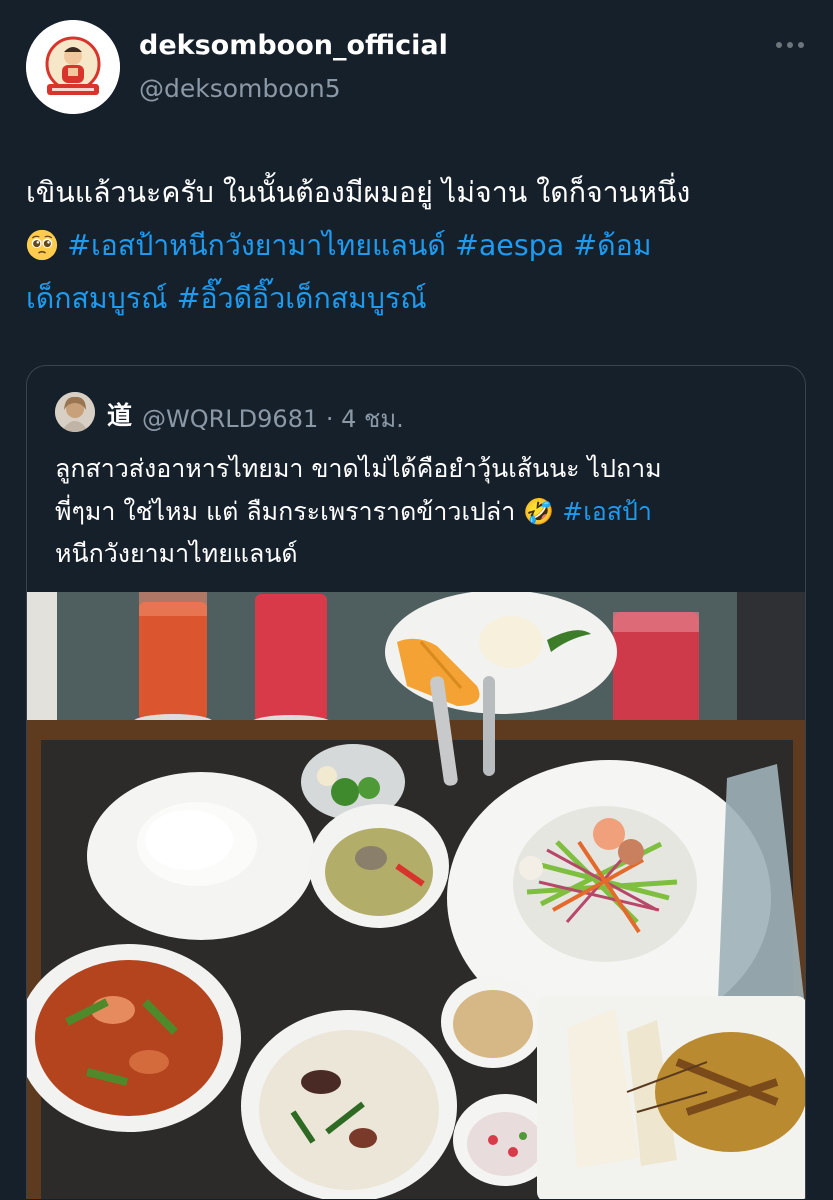  Describe the element at coordinates (293, 45) in the screenshot. I see `display-name: deksomboon_official` at that location.